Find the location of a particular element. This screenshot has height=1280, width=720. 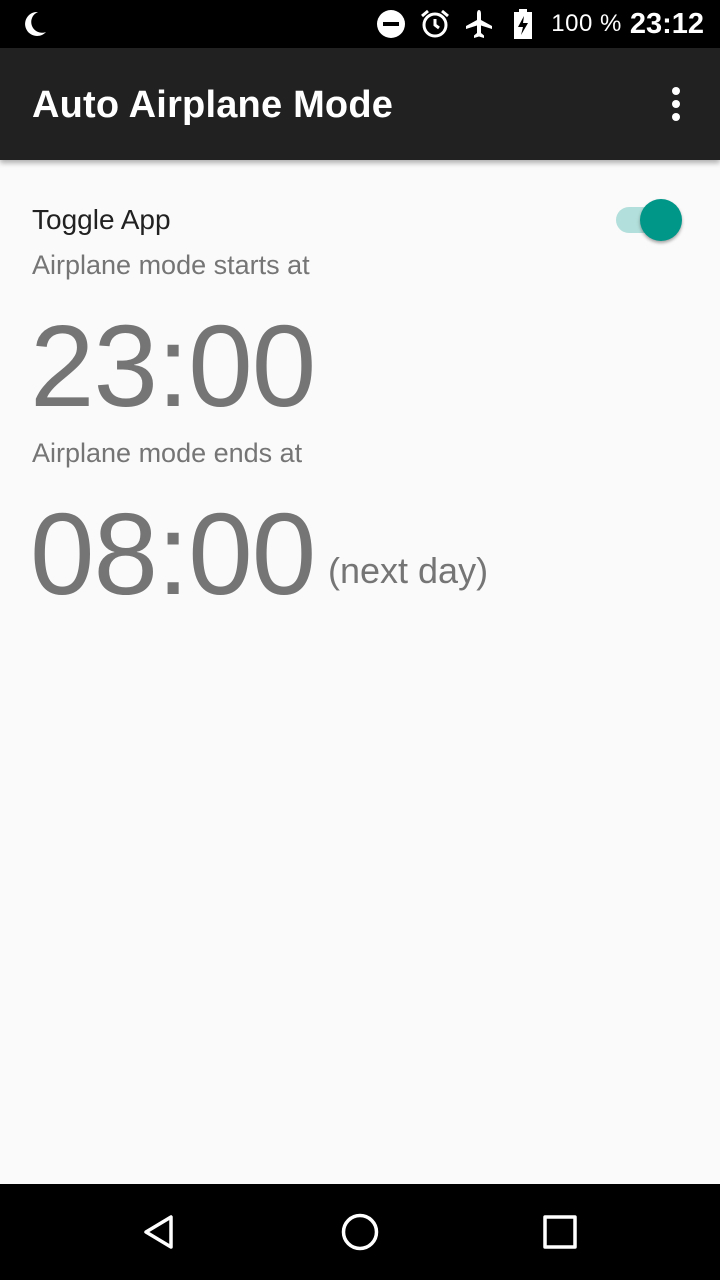

home-button is located at coordinates (360, 1232).